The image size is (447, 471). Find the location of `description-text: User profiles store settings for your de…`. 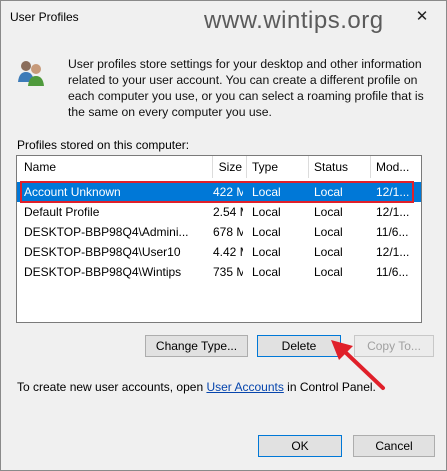

description-text: User profiles store settings for your de… is located at coordinates (246, 88).